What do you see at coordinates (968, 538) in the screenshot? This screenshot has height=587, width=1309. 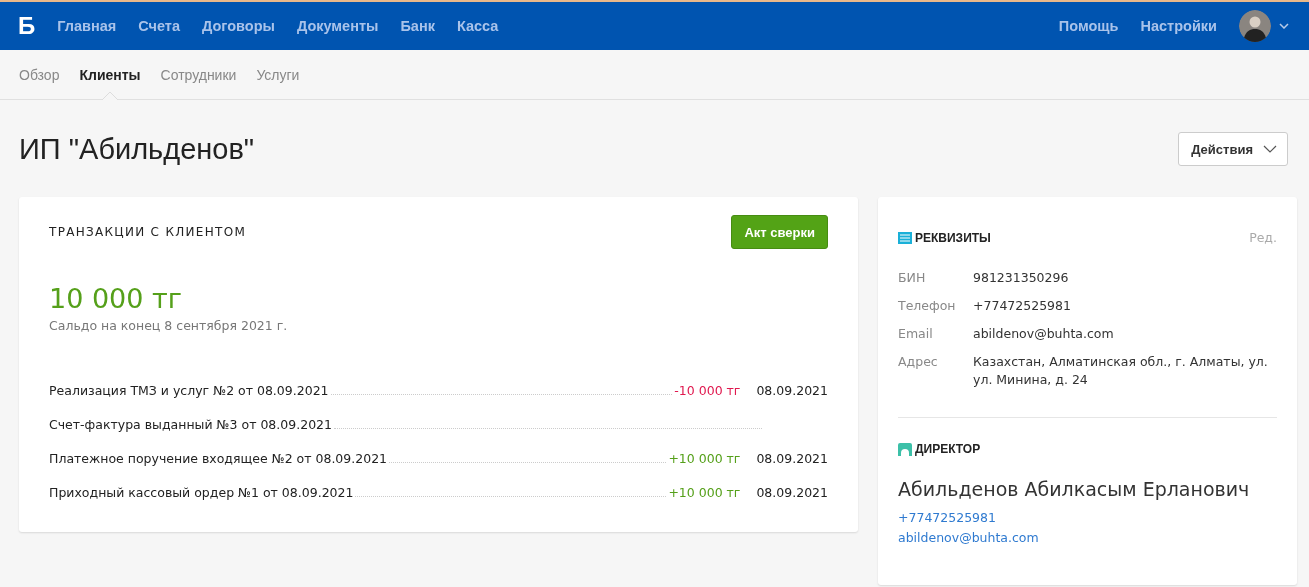 I see `email-link: abildenov@buhta.com` at bounding box center [968, 538].